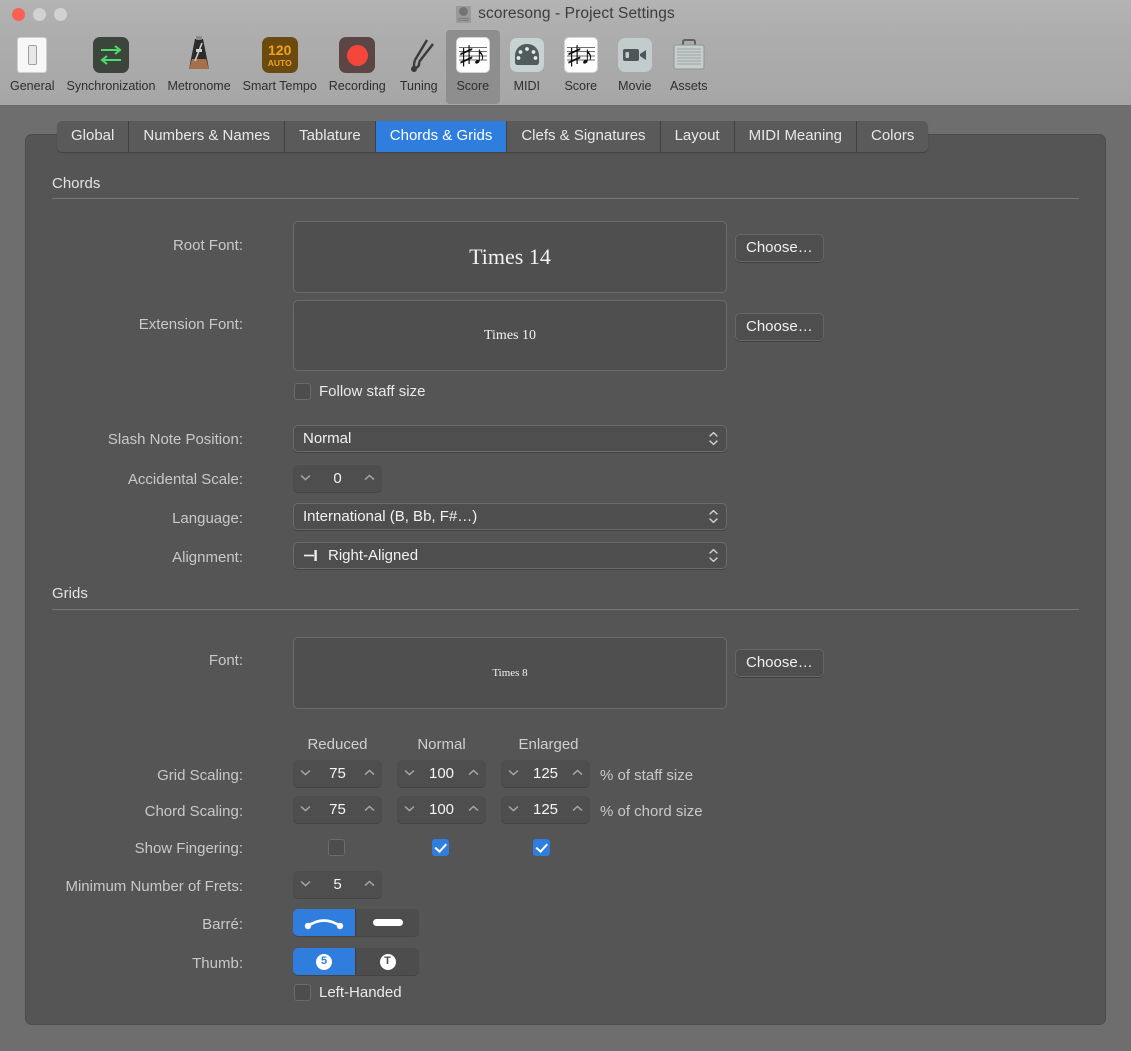 The height and width of the screenshot is (1051, 1131). What do you see at coordinates (357, 86) in the screenshot?
I see `toolbar-label: Recording` at bounding box center [357, 86].